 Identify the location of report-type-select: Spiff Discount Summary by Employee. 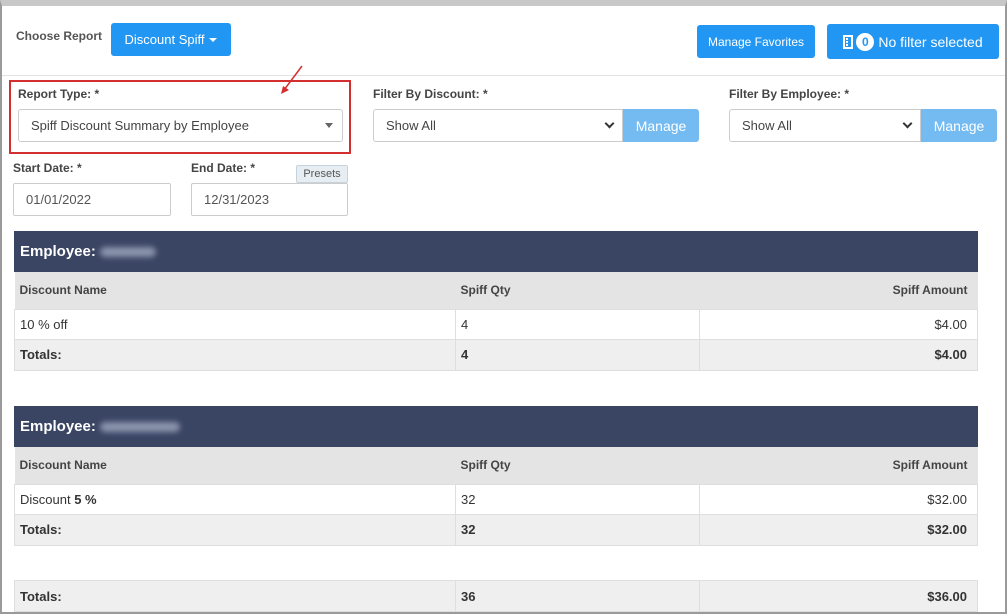
(180, 125).